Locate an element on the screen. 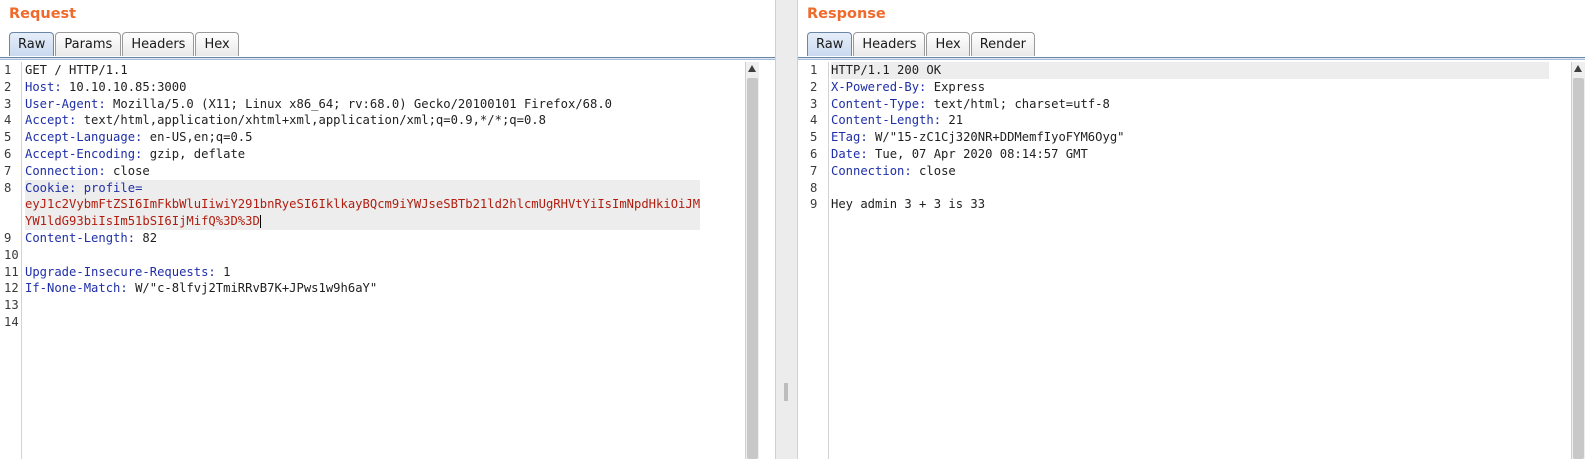 This screenshot has width=1585, height=459. line-number: 11 is located at coordinates (11, 271).